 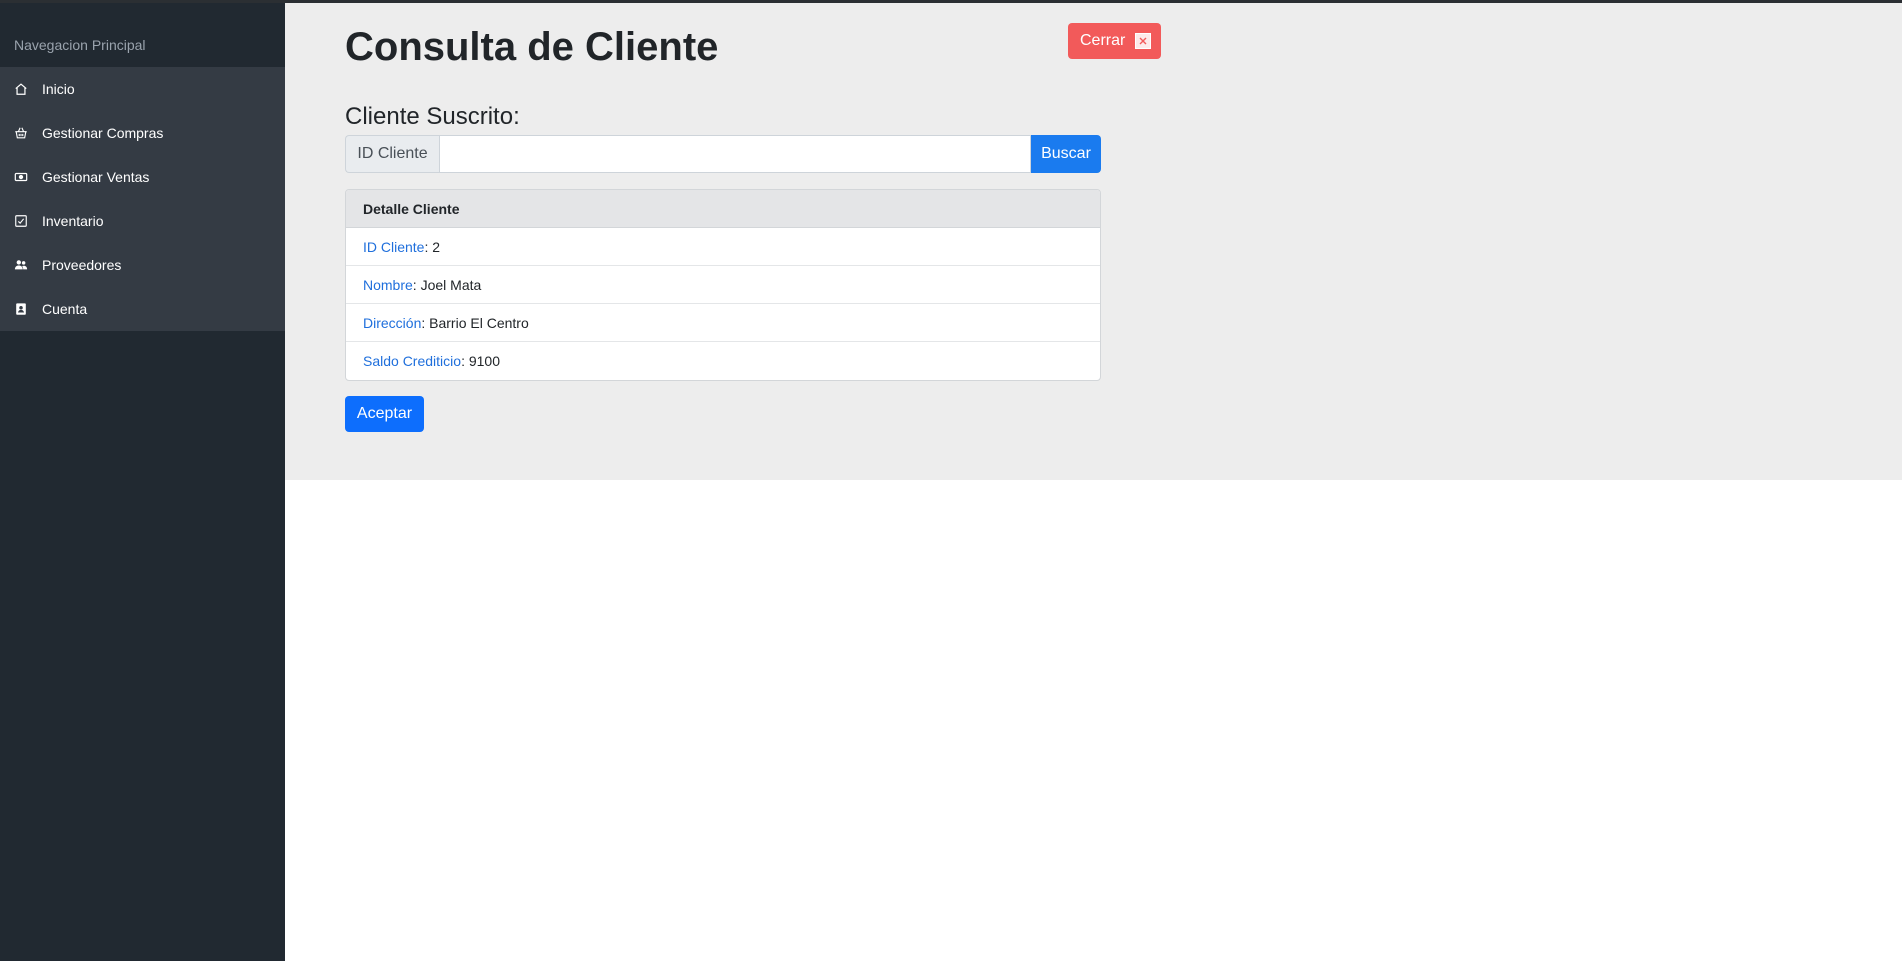 I want to click on detail-row-name: Nombre: Joel Mata, so click(x=723, y=285).